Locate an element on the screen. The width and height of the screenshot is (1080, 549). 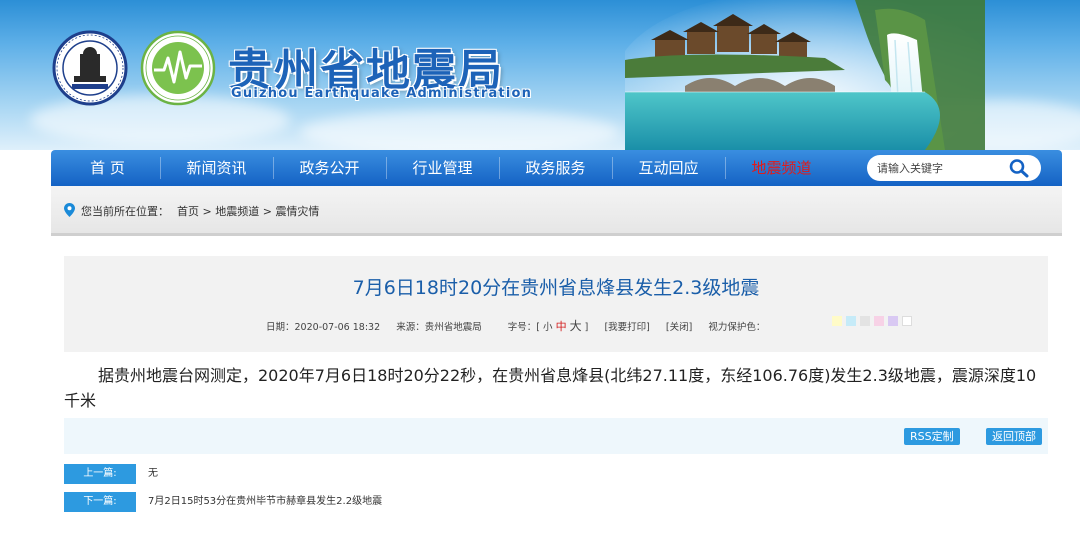
site-subtitle: Guizhou Earthquake Administration is located at coordinates (382, 93).